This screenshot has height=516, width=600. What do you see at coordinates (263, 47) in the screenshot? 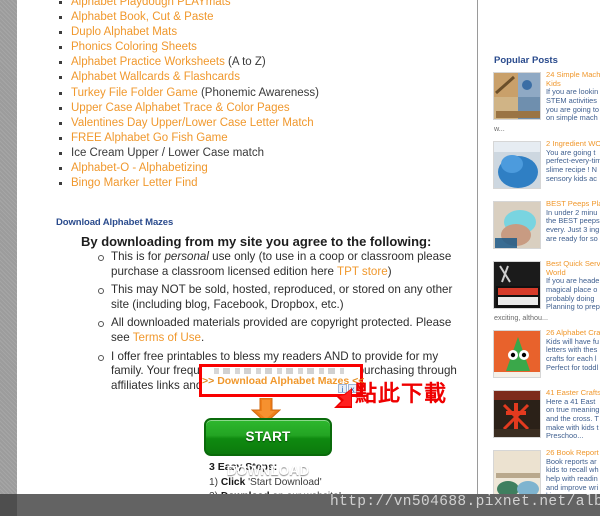
I see `printable-link-item: Phonics Coloring Sheets` at bounding box center [263, 47].